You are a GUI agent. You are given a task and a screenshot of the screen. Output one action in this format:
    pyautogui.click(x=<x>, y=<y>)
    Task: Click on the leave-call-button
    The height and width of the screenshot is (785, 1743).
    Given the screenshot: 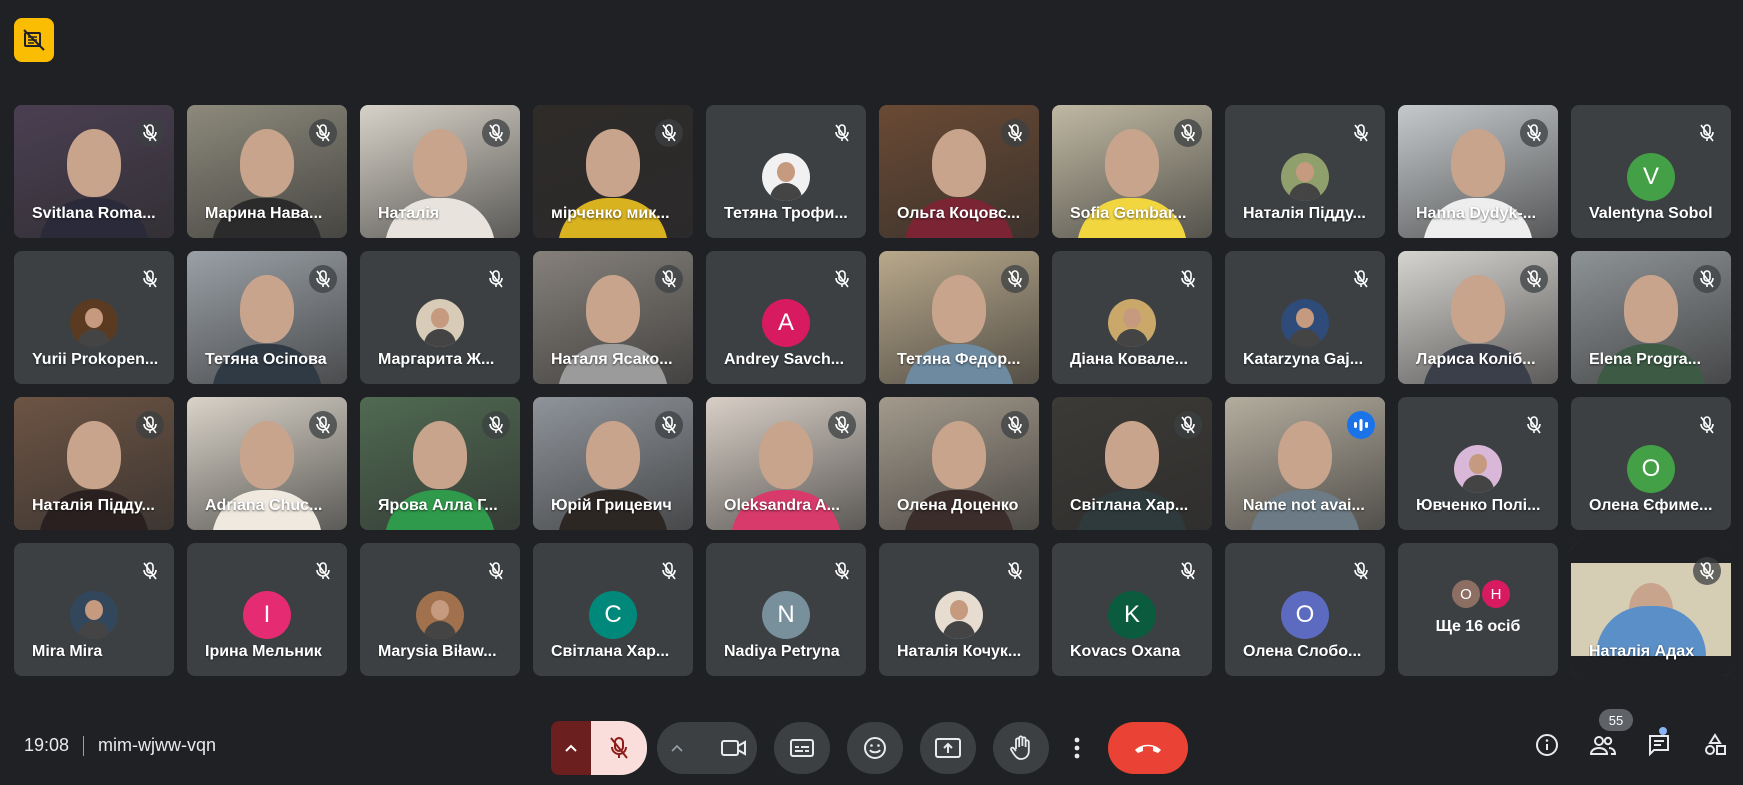 What is the action you would take?
    pyautogui.click(x=1148, y=748)
    